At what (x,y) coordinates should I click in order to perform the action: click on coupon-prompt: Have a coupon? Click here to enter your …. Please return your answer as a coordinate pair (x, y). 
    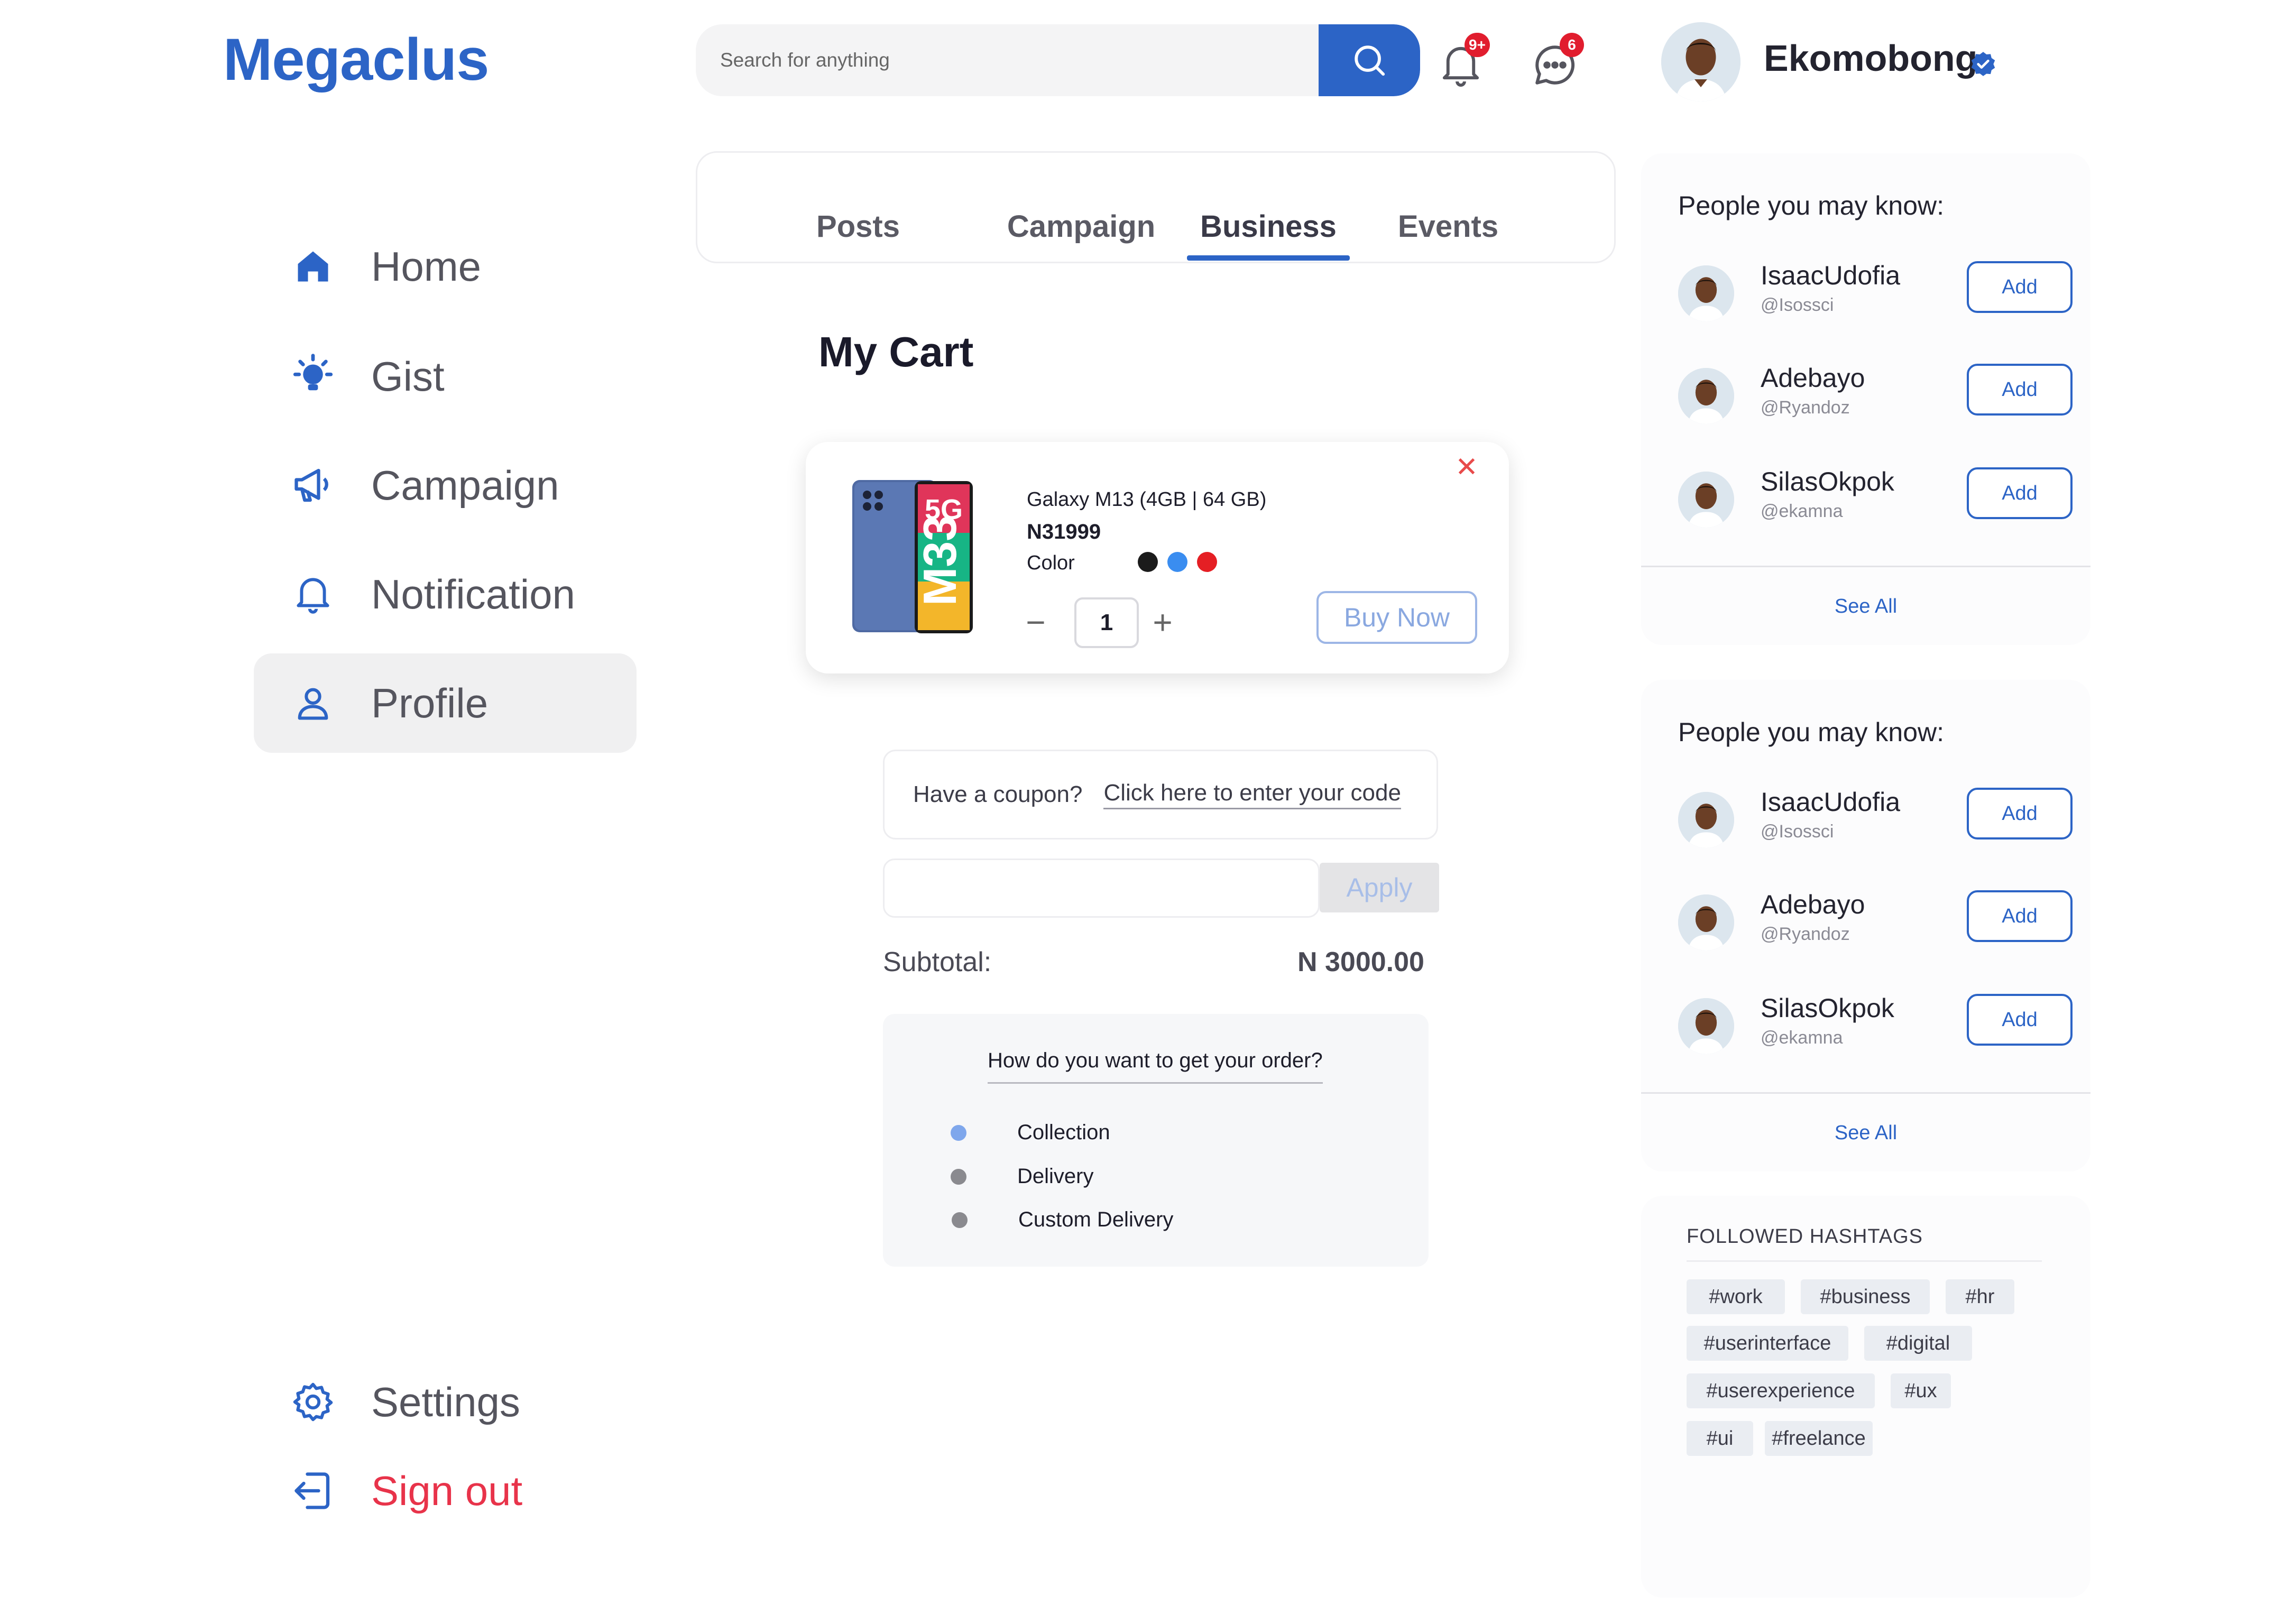
    Looking at the image, I should click on (1160, 794).